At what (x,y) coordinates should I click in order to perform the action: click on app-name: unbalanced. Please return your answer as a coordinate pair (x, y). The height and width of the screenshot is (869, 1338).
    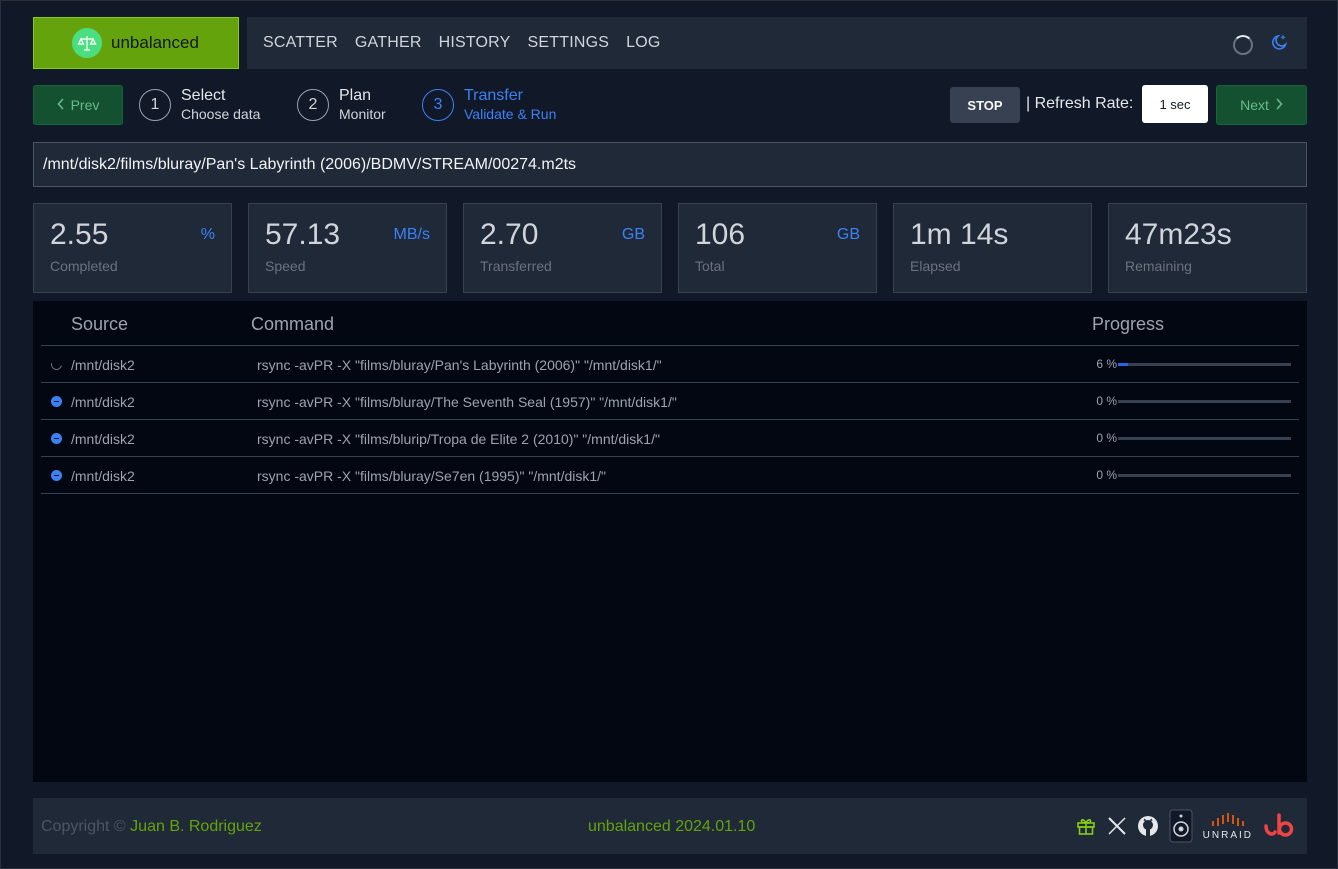
    Looking at the image, I should click on (155, 42).